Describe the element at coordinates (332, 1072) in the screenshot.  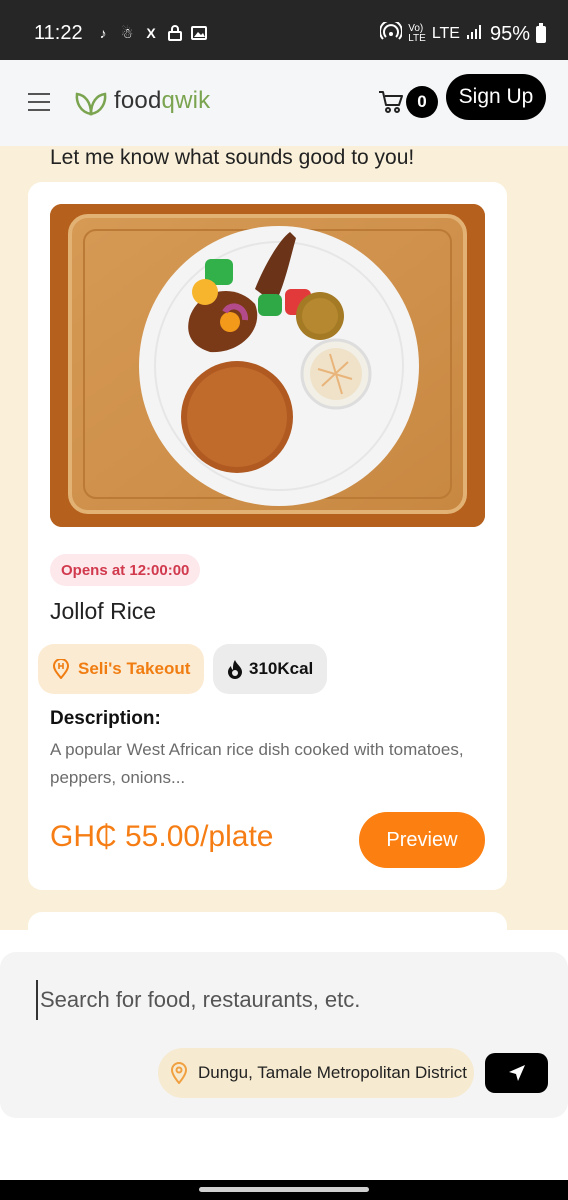
I see `location-text: Dungu, Tamale Metropolitan District` at that location.